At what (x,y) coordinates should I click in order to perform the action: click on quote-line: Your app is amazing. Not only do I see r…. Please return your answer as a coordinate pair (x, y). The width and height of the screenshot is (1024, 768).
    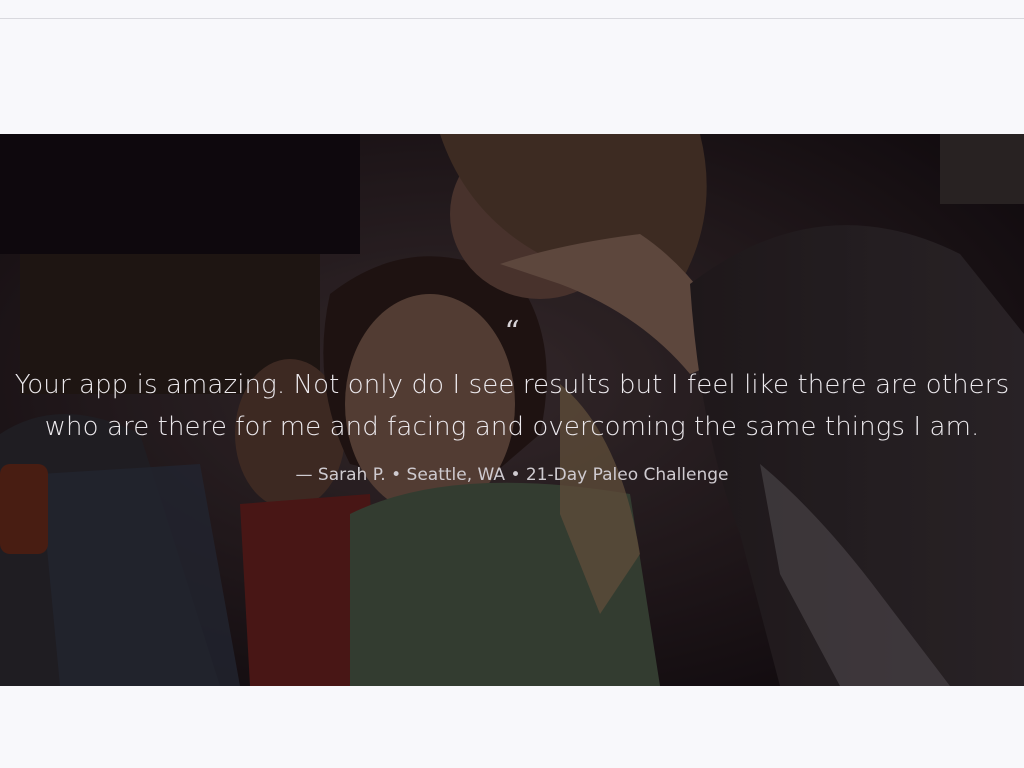
    Looking at the image, I should click on (512, 385).